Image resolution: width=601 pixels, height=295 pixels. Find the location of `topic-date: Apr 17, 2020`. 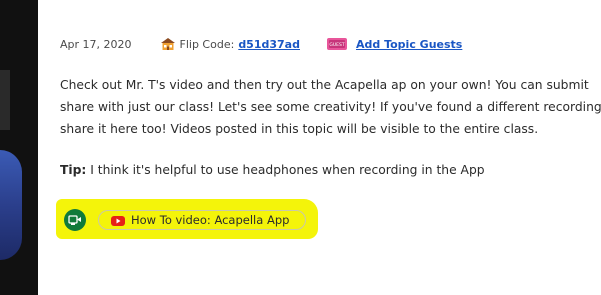

topic-date: Apr 17, 2020 is located at coordinates (96, 44).